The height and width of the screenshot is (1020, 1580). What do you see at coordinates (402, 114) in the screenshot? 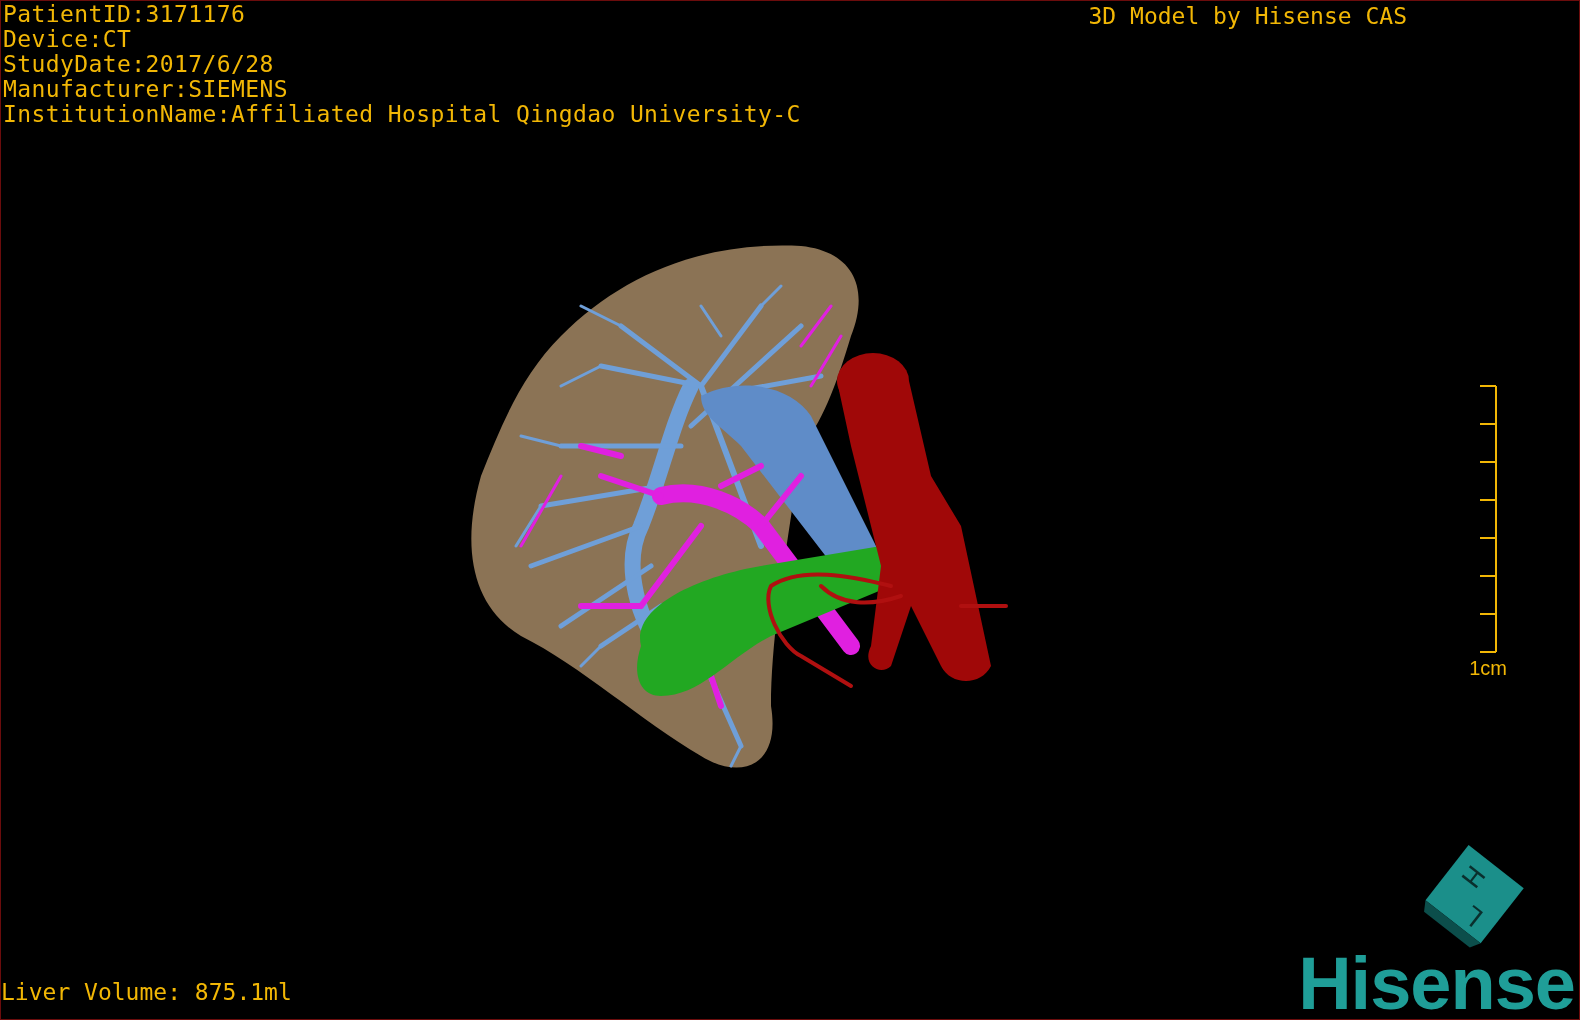
I see `patient-info-text: InstitutionName:Affiliated Hospital Qingdao University-C` at bounding box center [402, 114].